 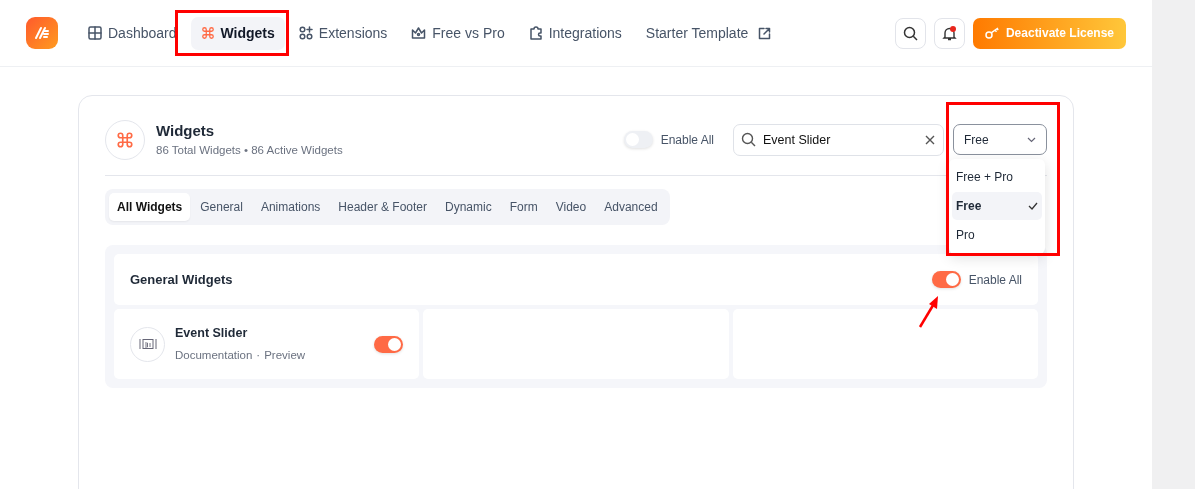 What do you see at coordinates (708, 33) in the screenshot?
I see `nav-item: Starter Template` at bounding box center [708, 33].